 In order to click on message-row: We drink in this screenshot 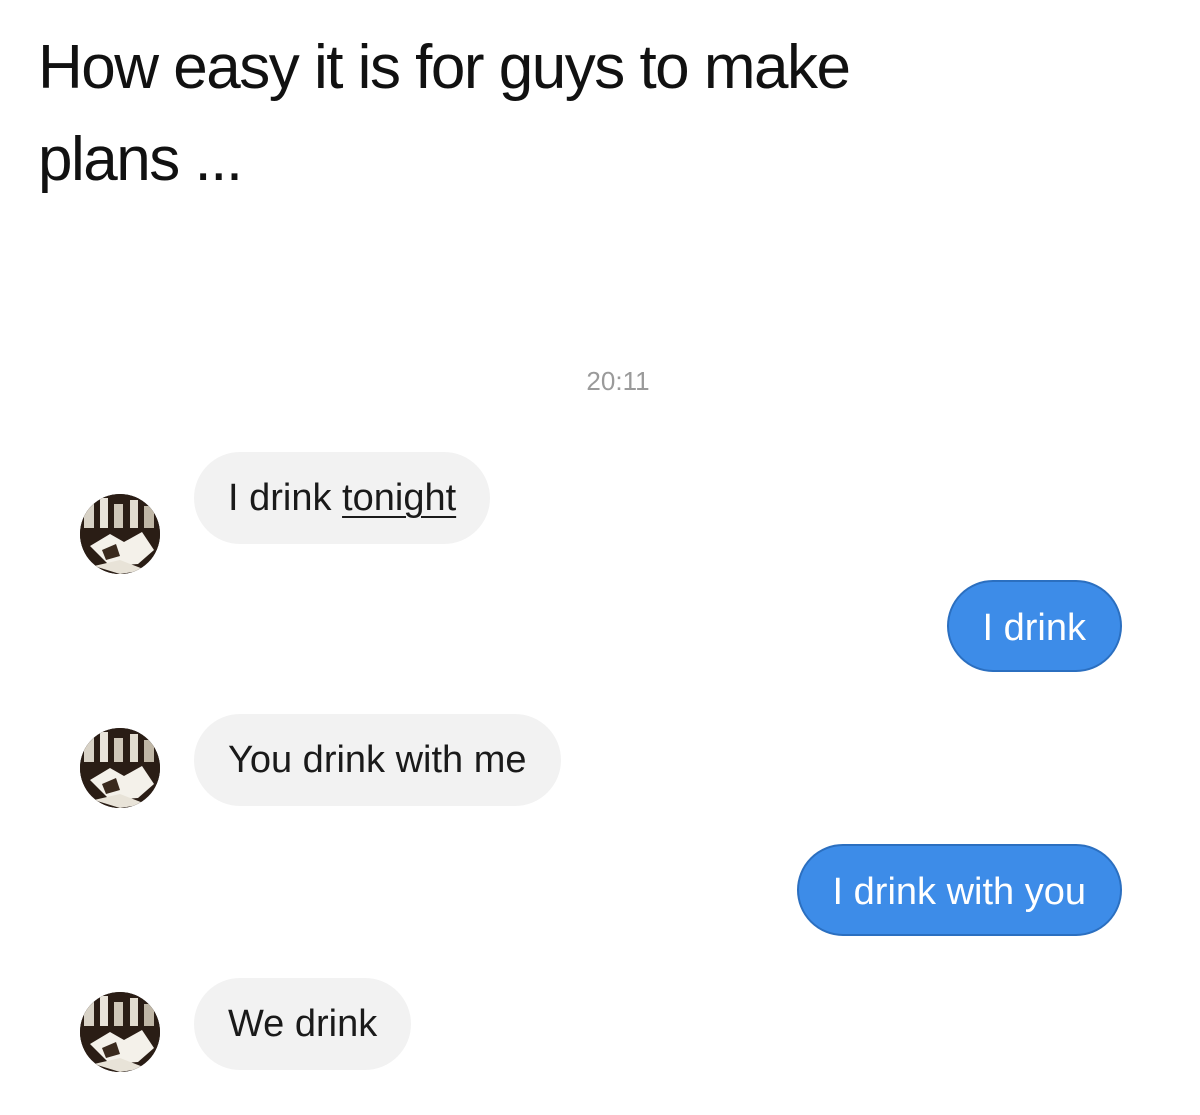, I will do `click(600, 1026)`.